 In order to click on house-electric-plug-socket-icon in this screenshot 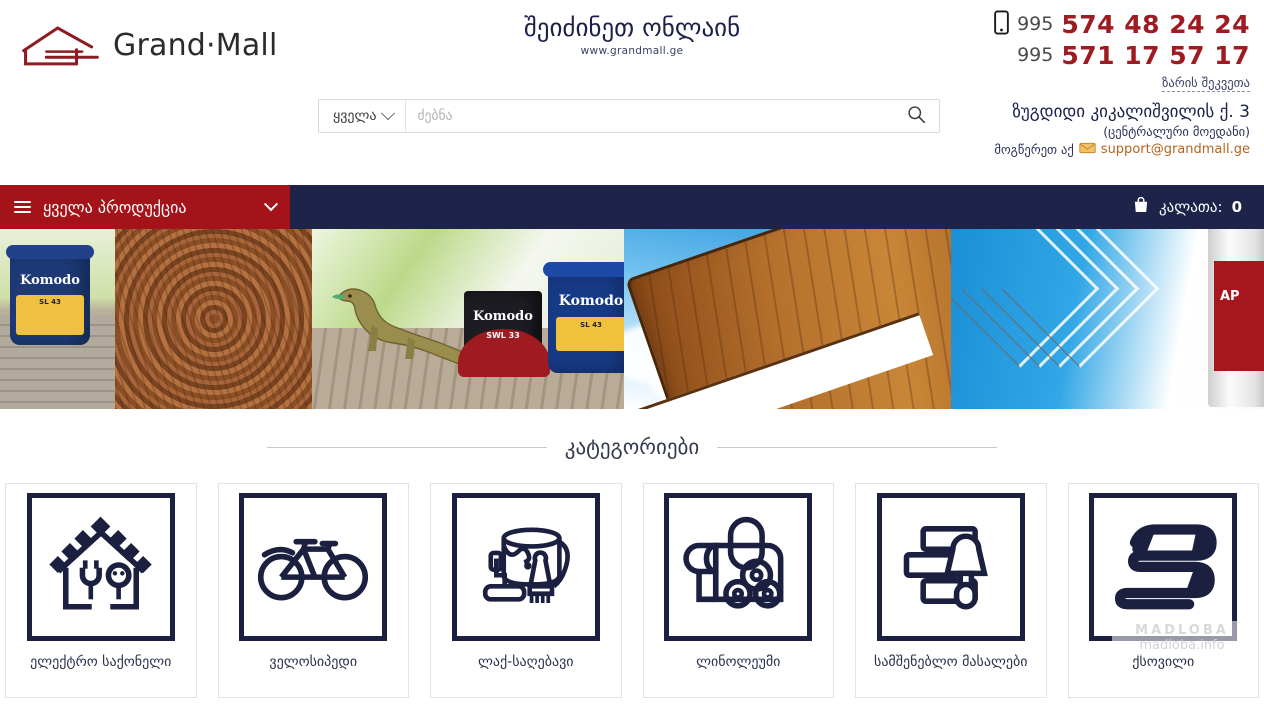, I will do `click(101, 567)`.